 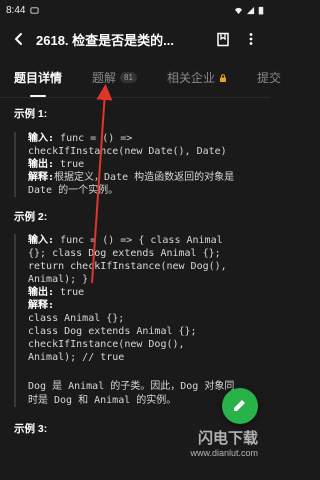 I want to click on example-line: {}; class Dog extends Animal {};, so click(x=124, y=254).